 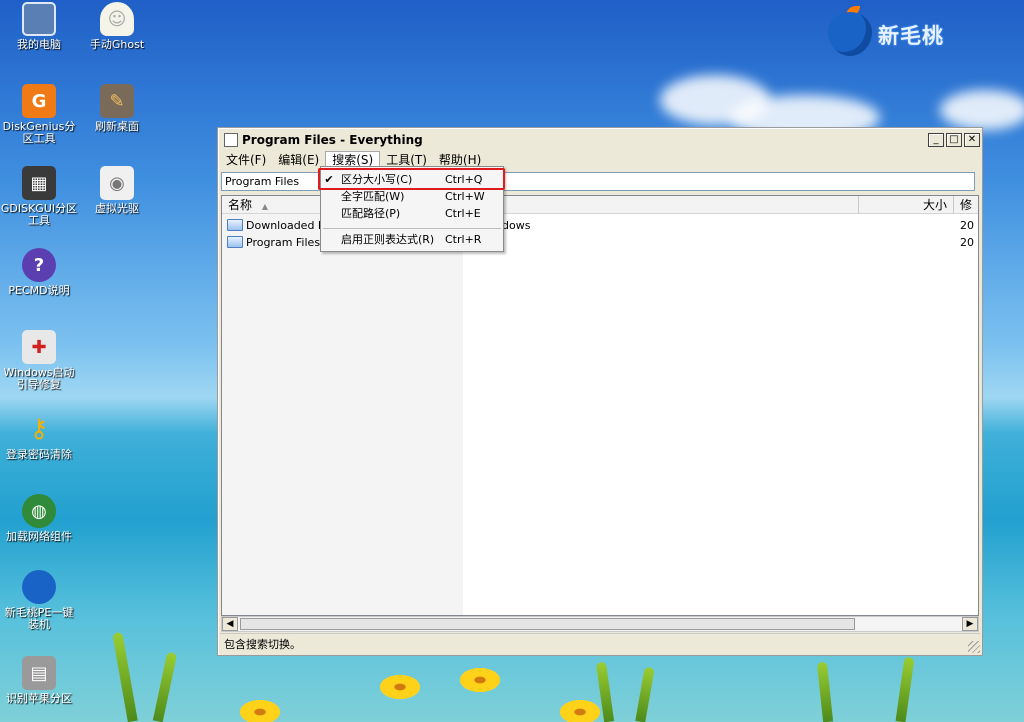 What do you see at coordinates (39, 347) in the screenshot?
I see `boot-repair-icon: ✚` at bounding box center [39, 347].